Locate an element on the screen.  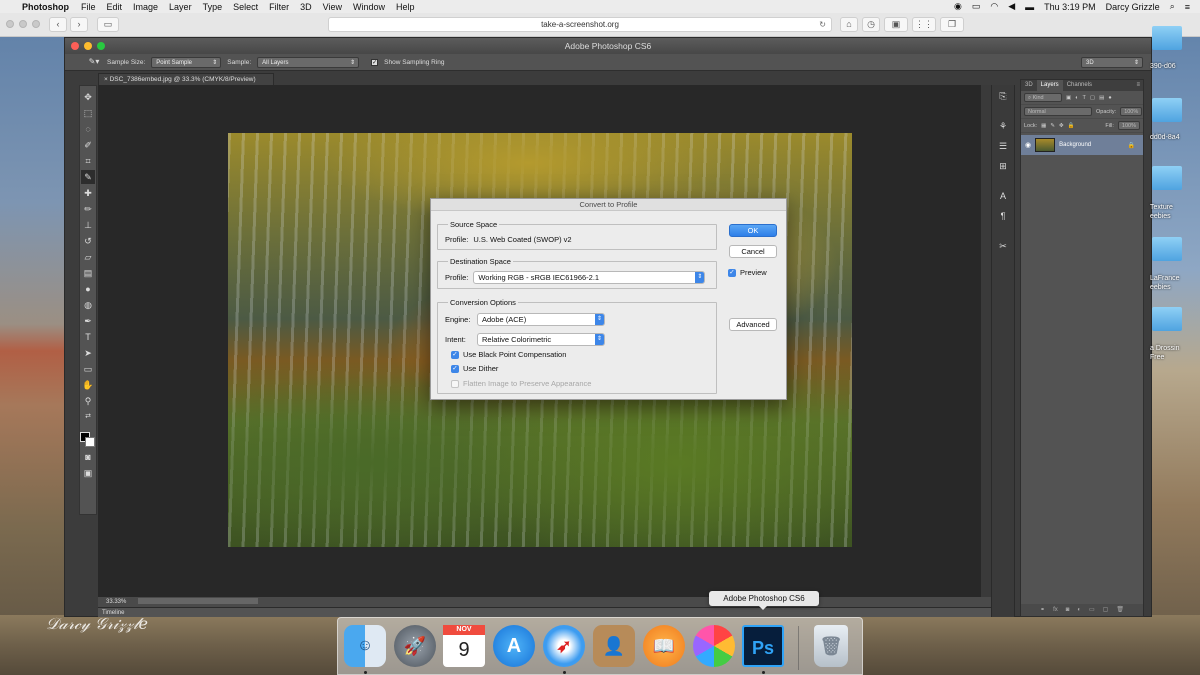
link-layers-icon: ⚭ is located at coordinates (1042, 610).